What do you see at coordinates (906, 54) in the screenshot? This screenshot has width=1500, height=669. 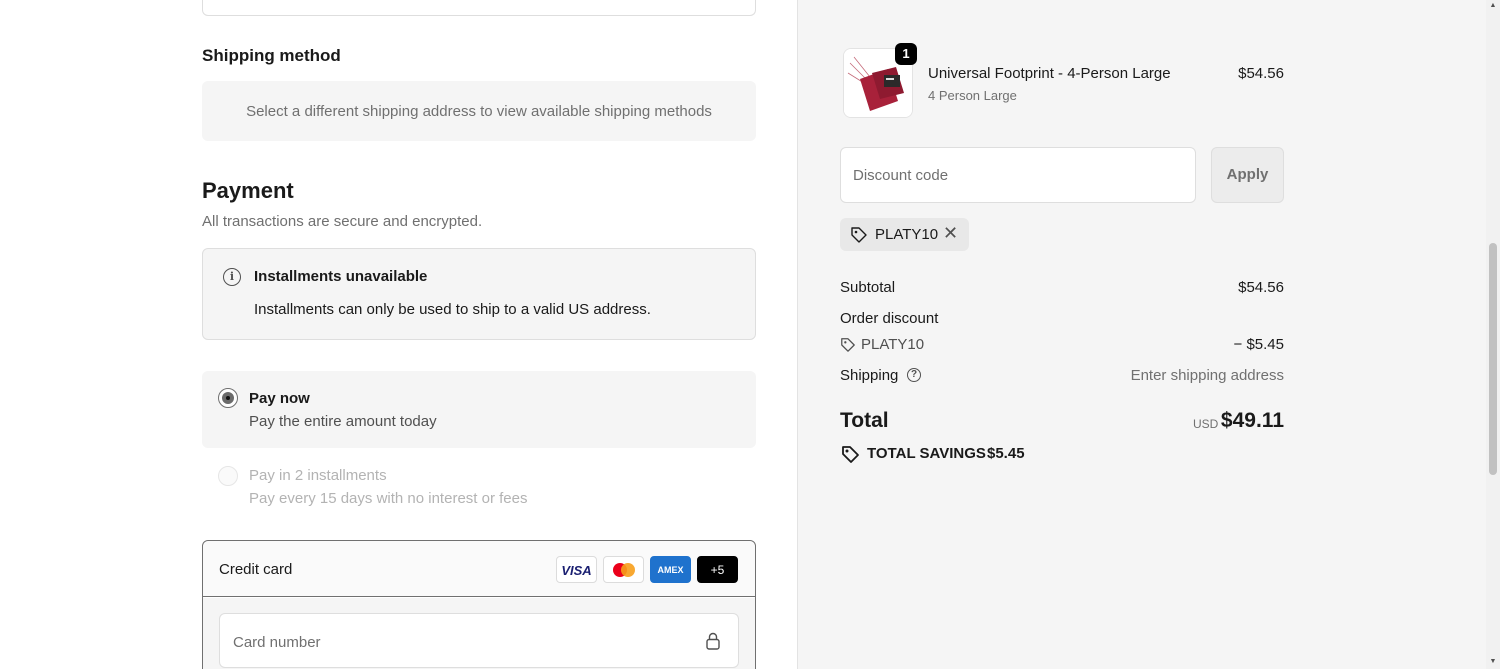 I see `quantity-badge: 1` at bounding box center [906, 54].